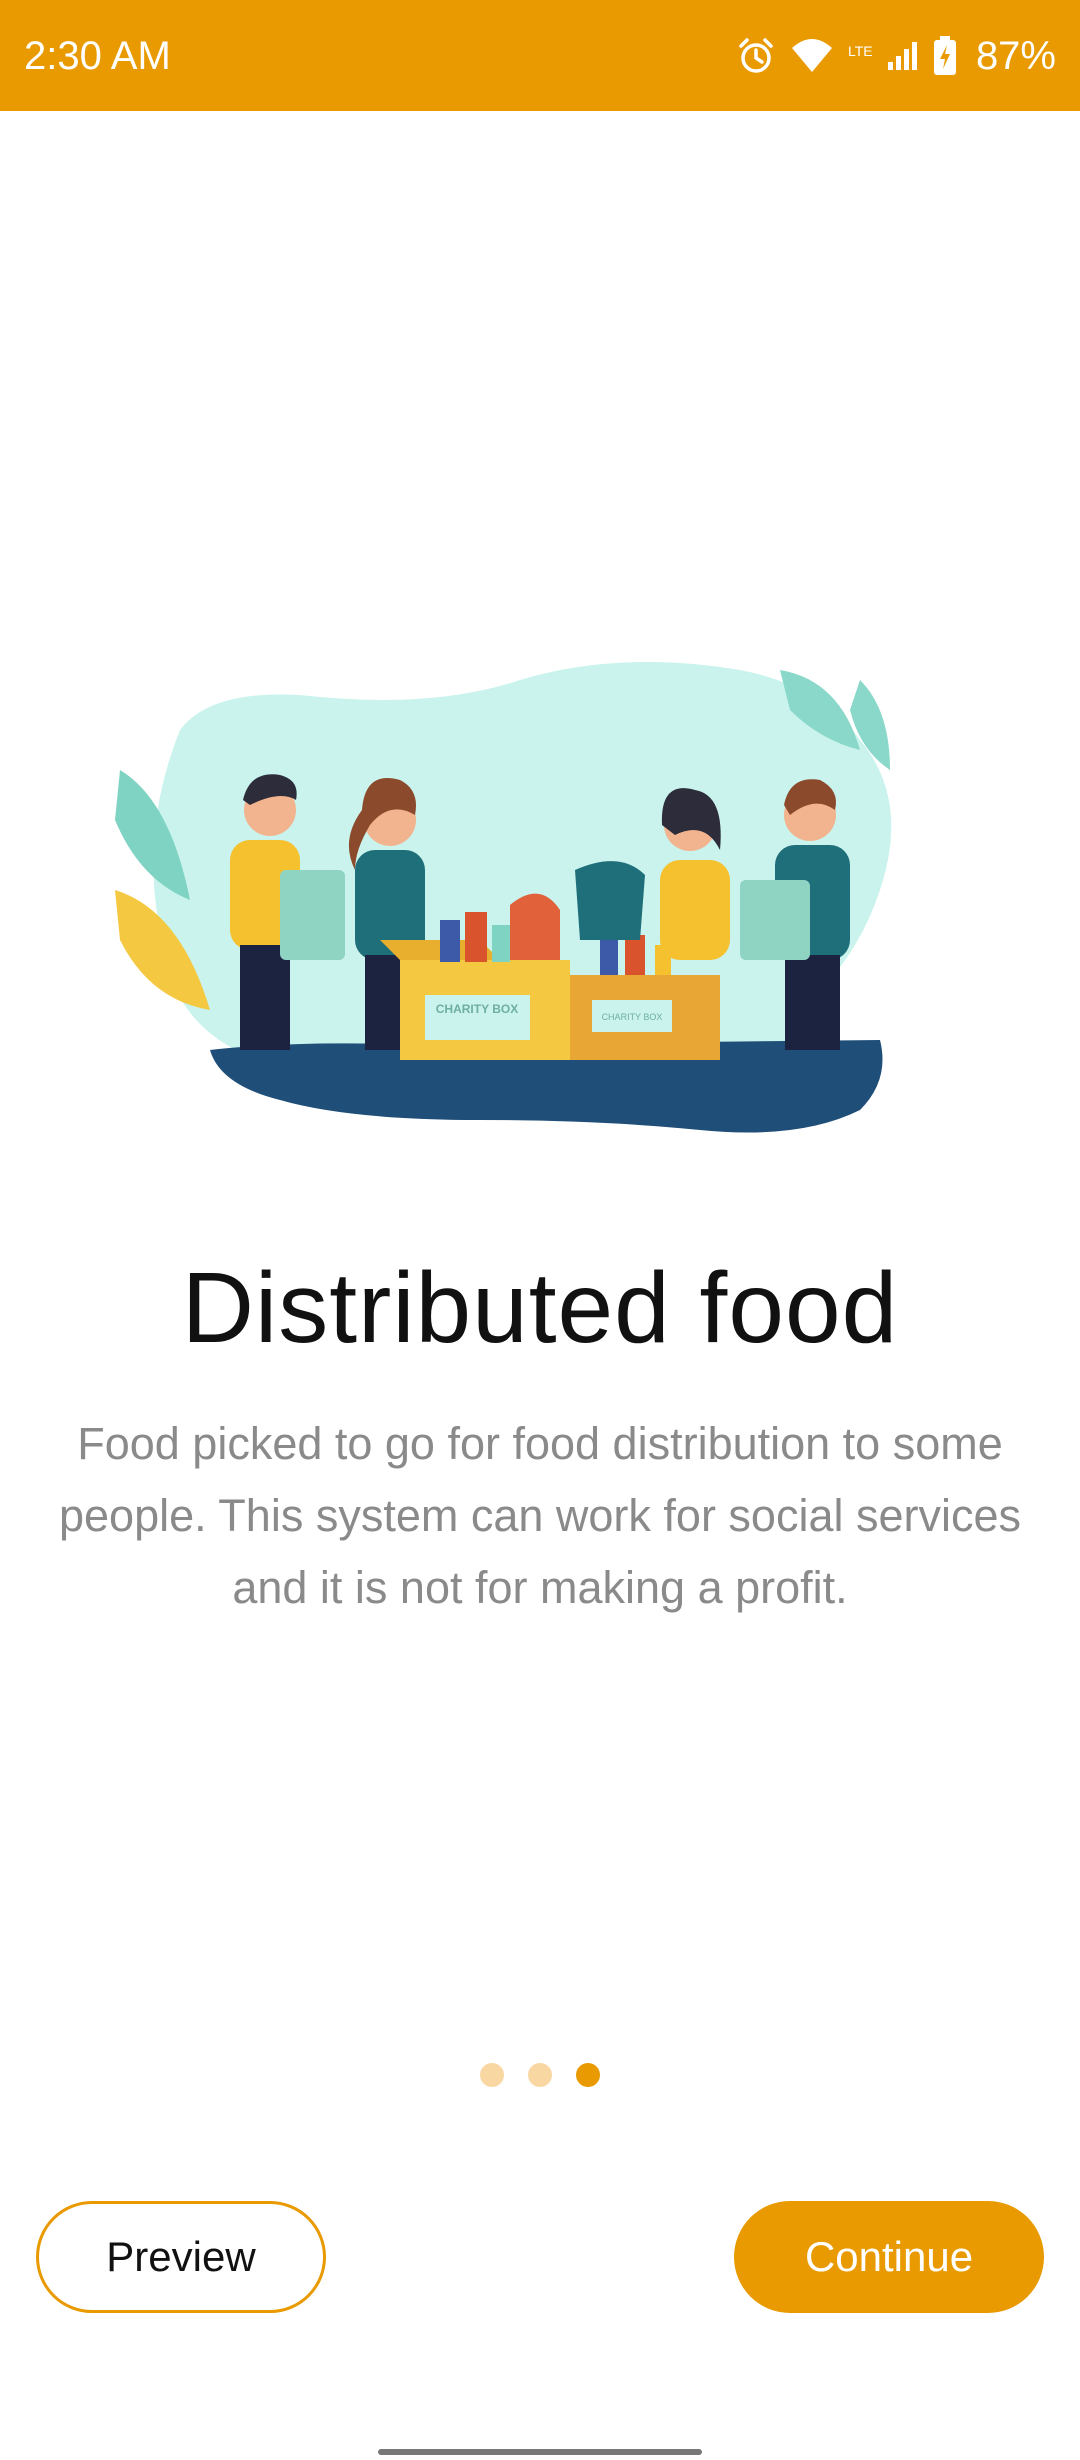  I want to click on page-dot-3-active, so click(588, 2075).